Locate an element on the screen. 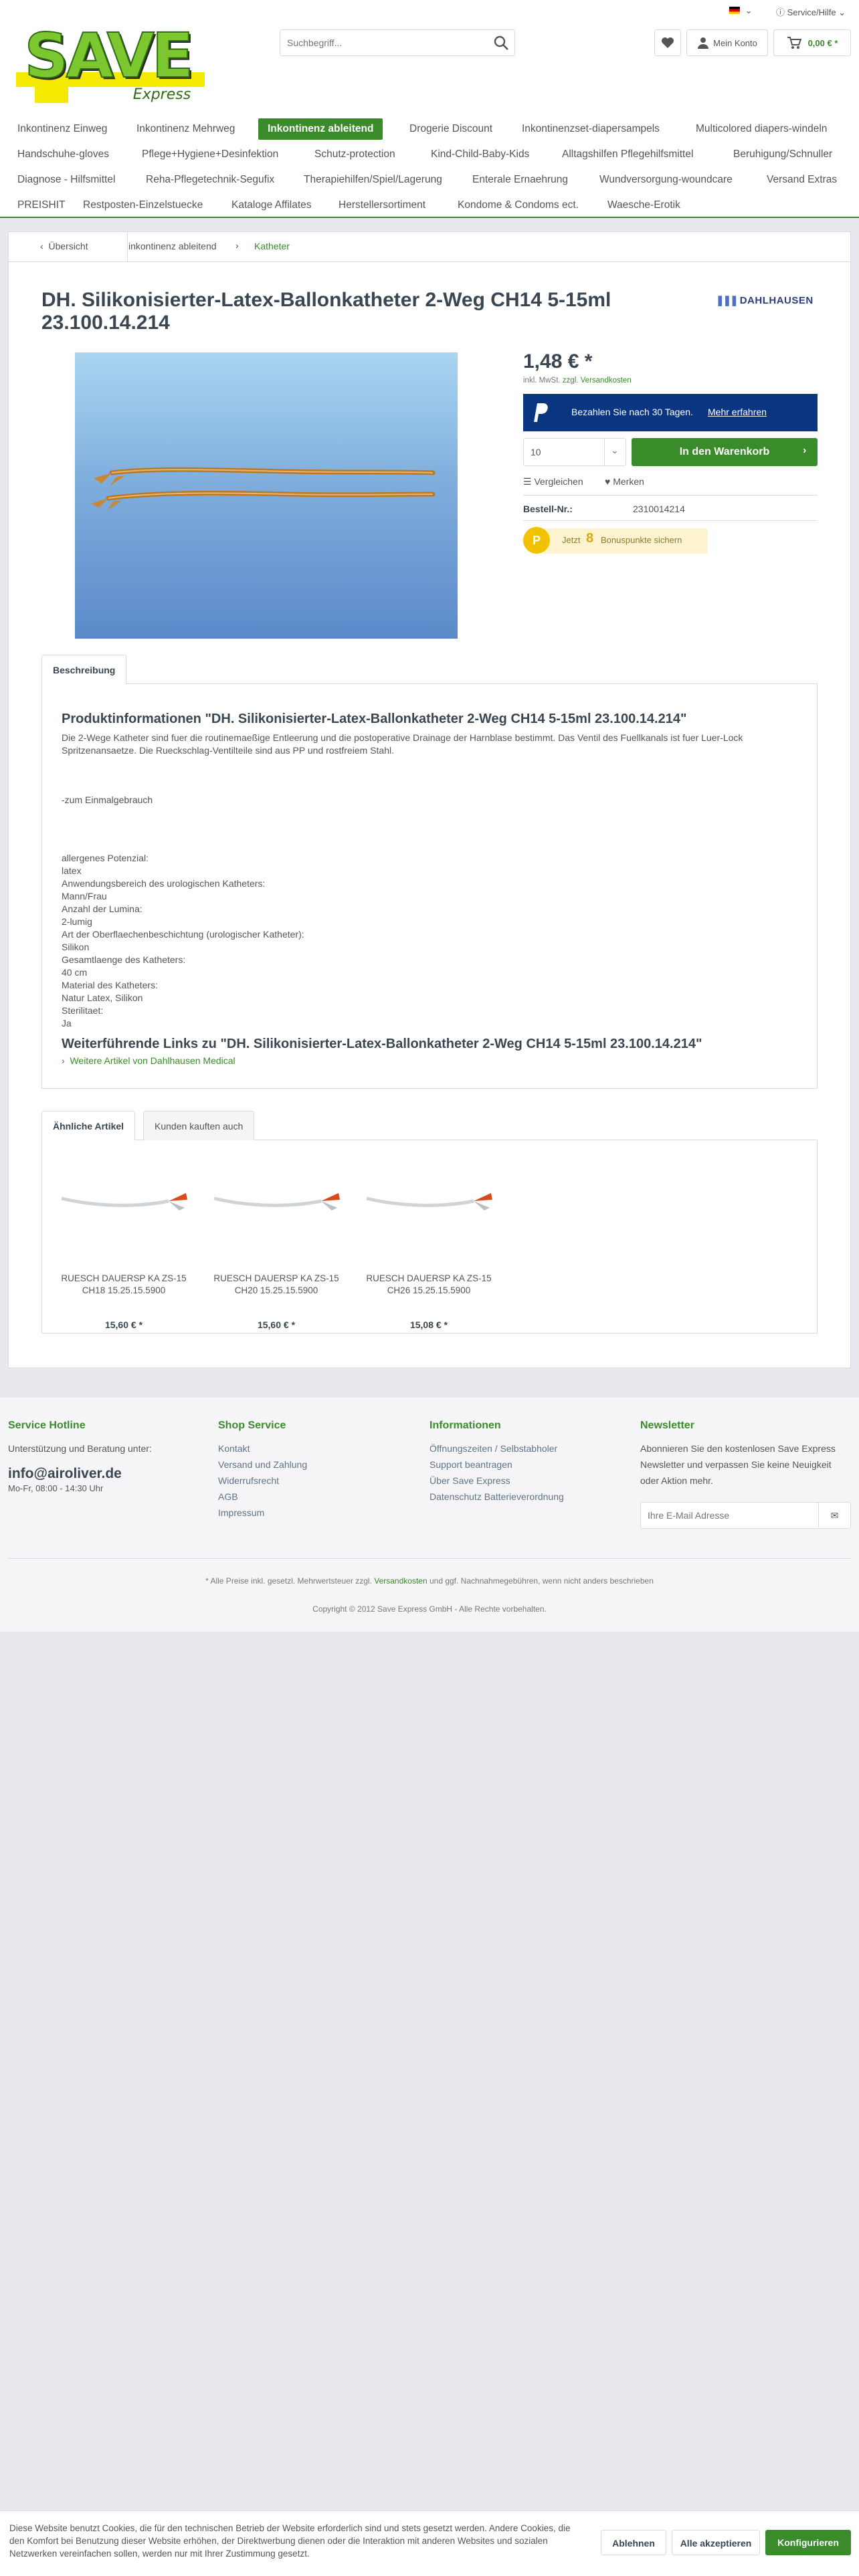 This screenshot has height=2576, width=859. search-icon is located at coordinates (501, 43).